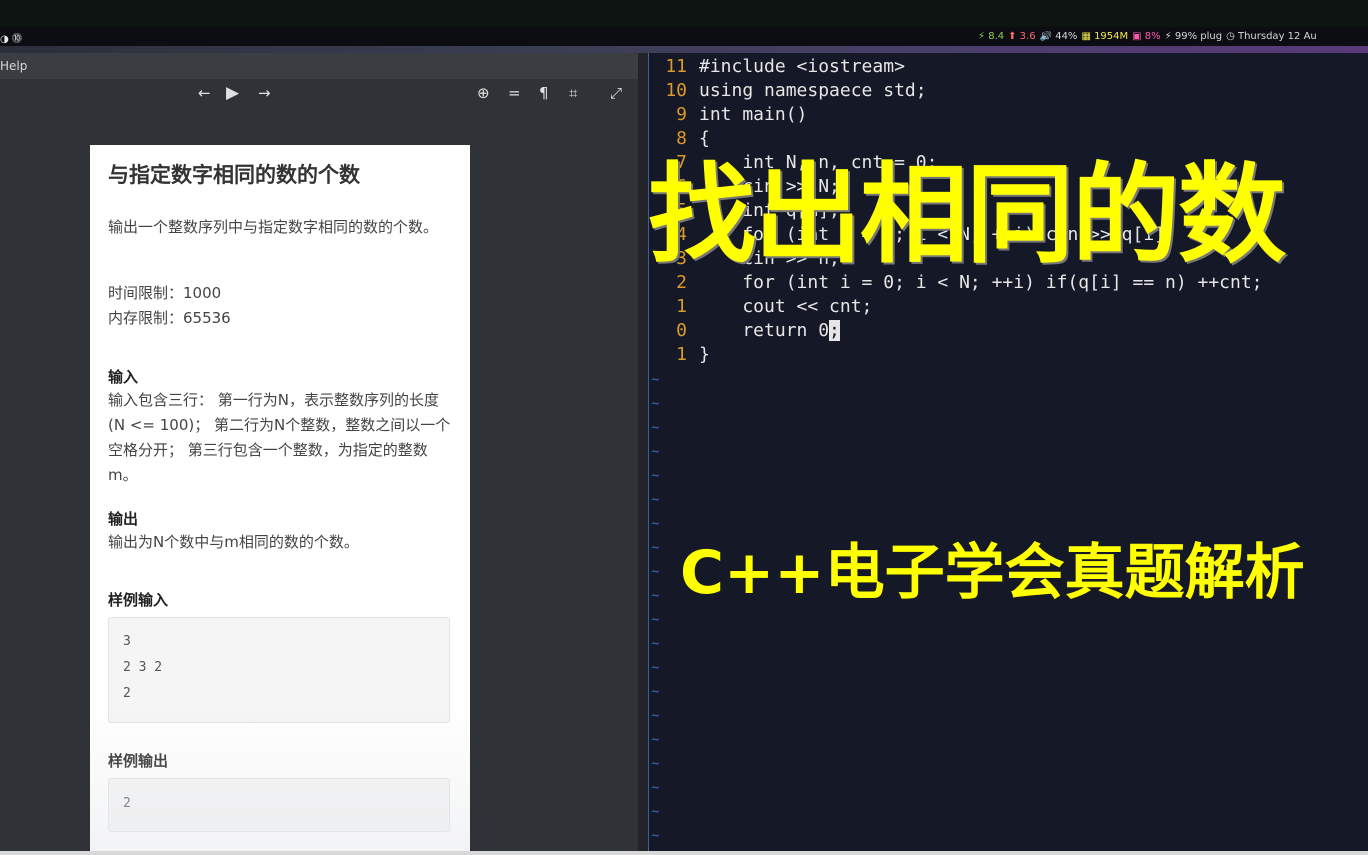 The width and height of the screenshot is (1368, 855). Describe the element at coordinates (684, 13) in the screenshot. I see `top-black-bar` at that location.